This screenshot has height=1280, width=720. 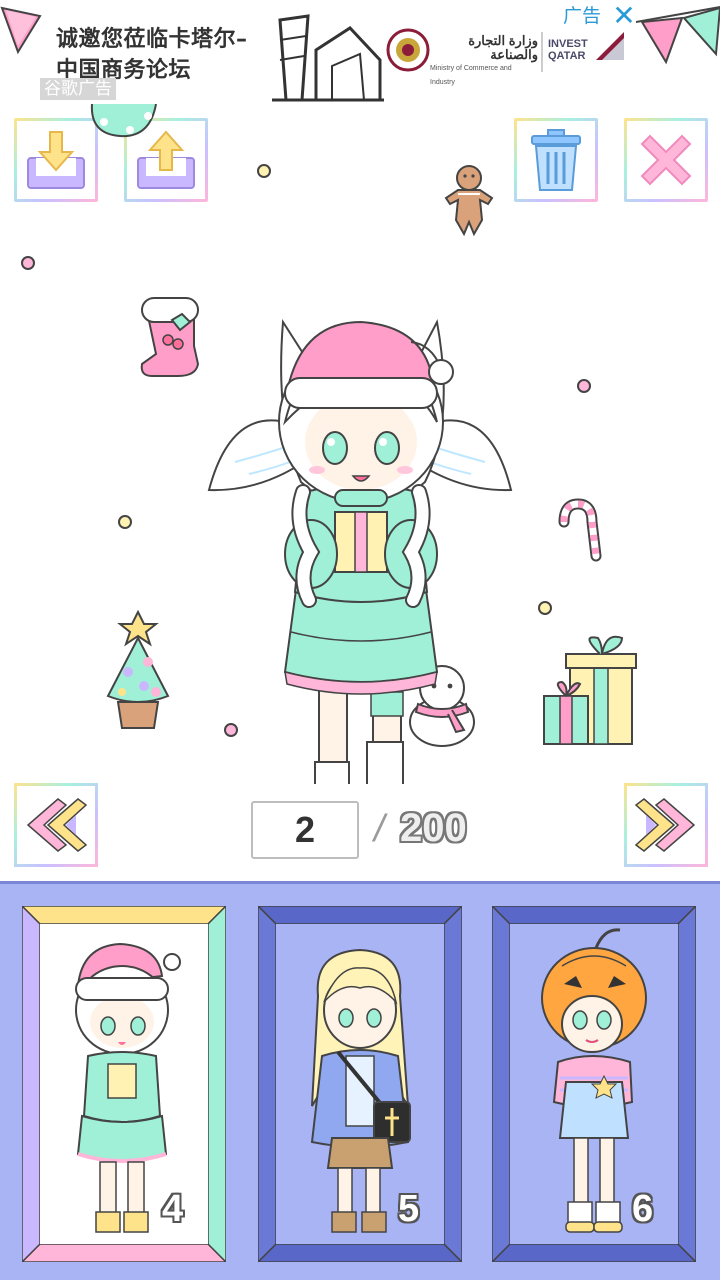 I want to click on page-number-input: 2, so click(x=305, y=830).